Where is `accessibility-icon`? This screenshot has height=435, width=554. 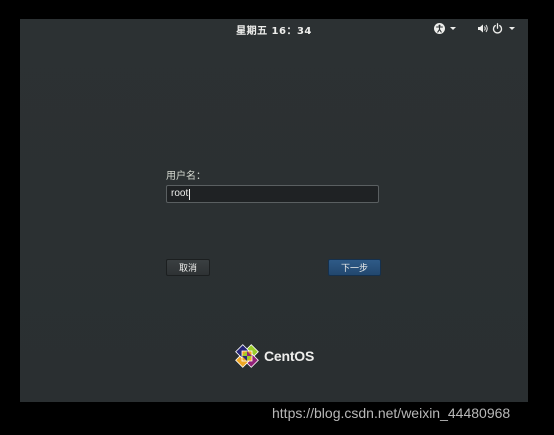
accessibility-icon is located at coordinates (439, 28).